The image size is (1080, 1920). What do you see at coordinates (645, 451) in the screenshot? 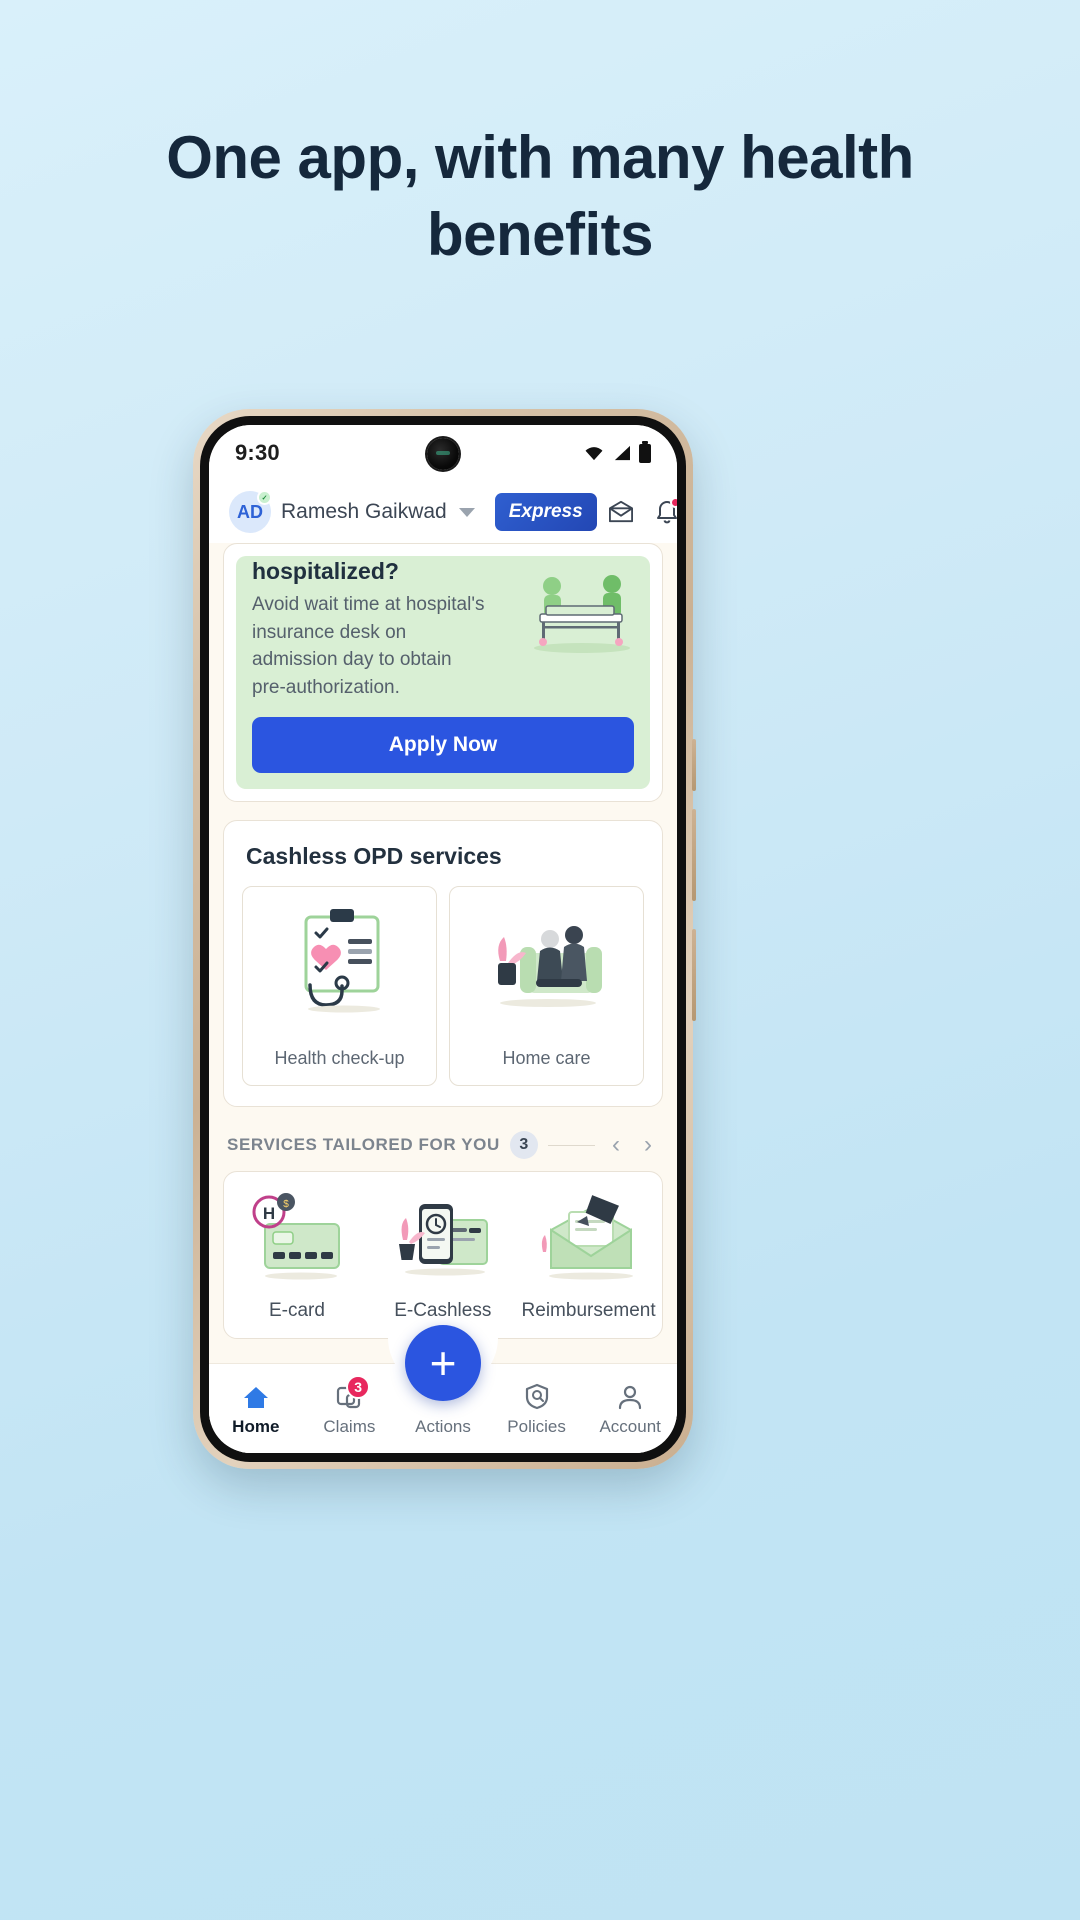
I see `battery-icon` at bounding box center [645, 451].